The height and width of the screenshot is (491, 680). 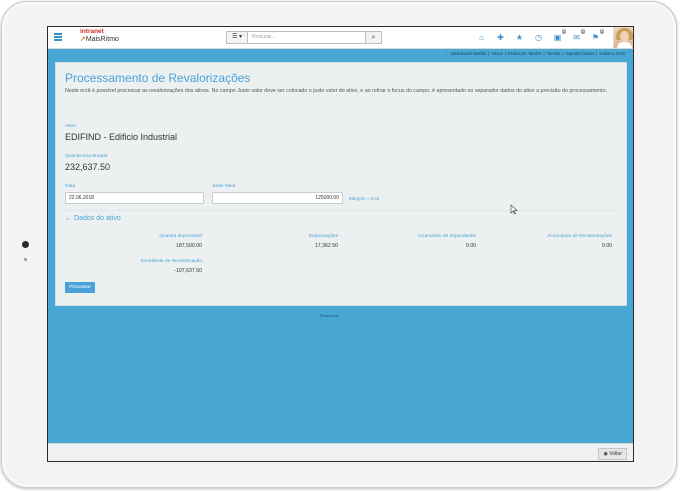 What do you see at coordinates (557, 37) in the screenshot?
I see `inbox-icon: ▣ 0` at bounding box center [557, 37].